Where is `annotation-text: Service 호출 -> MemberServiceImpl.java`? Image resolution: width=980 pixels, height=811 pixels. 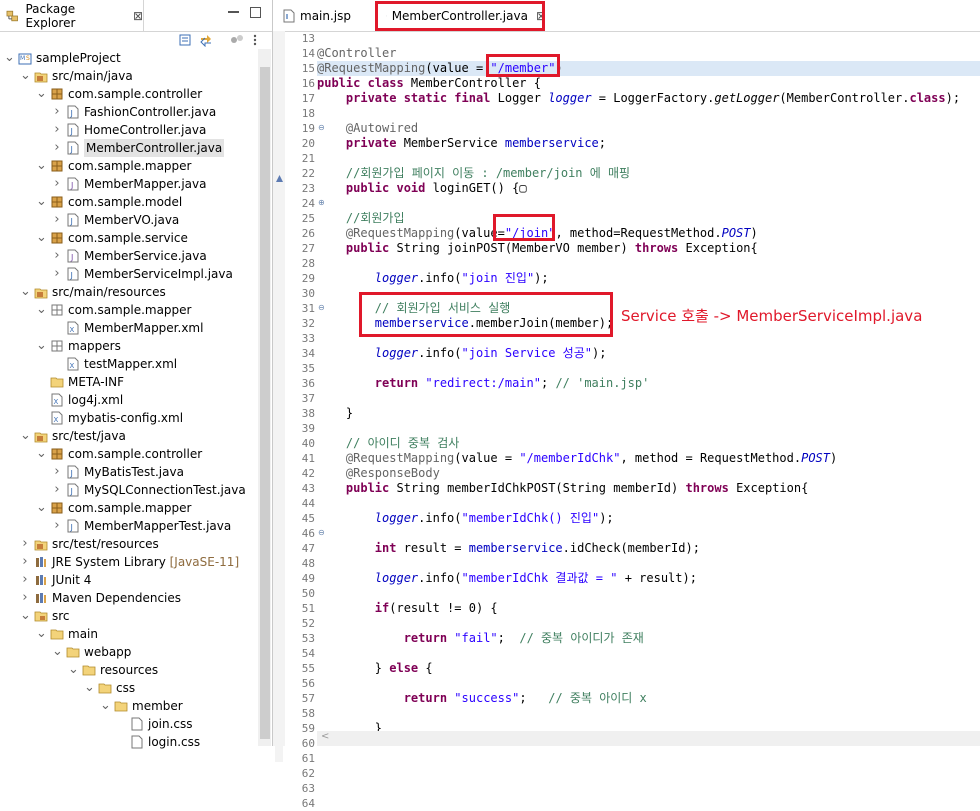 annotation-text: Service 호출 -> MemberServiceImpl.java is located at coordinates (772, 316).